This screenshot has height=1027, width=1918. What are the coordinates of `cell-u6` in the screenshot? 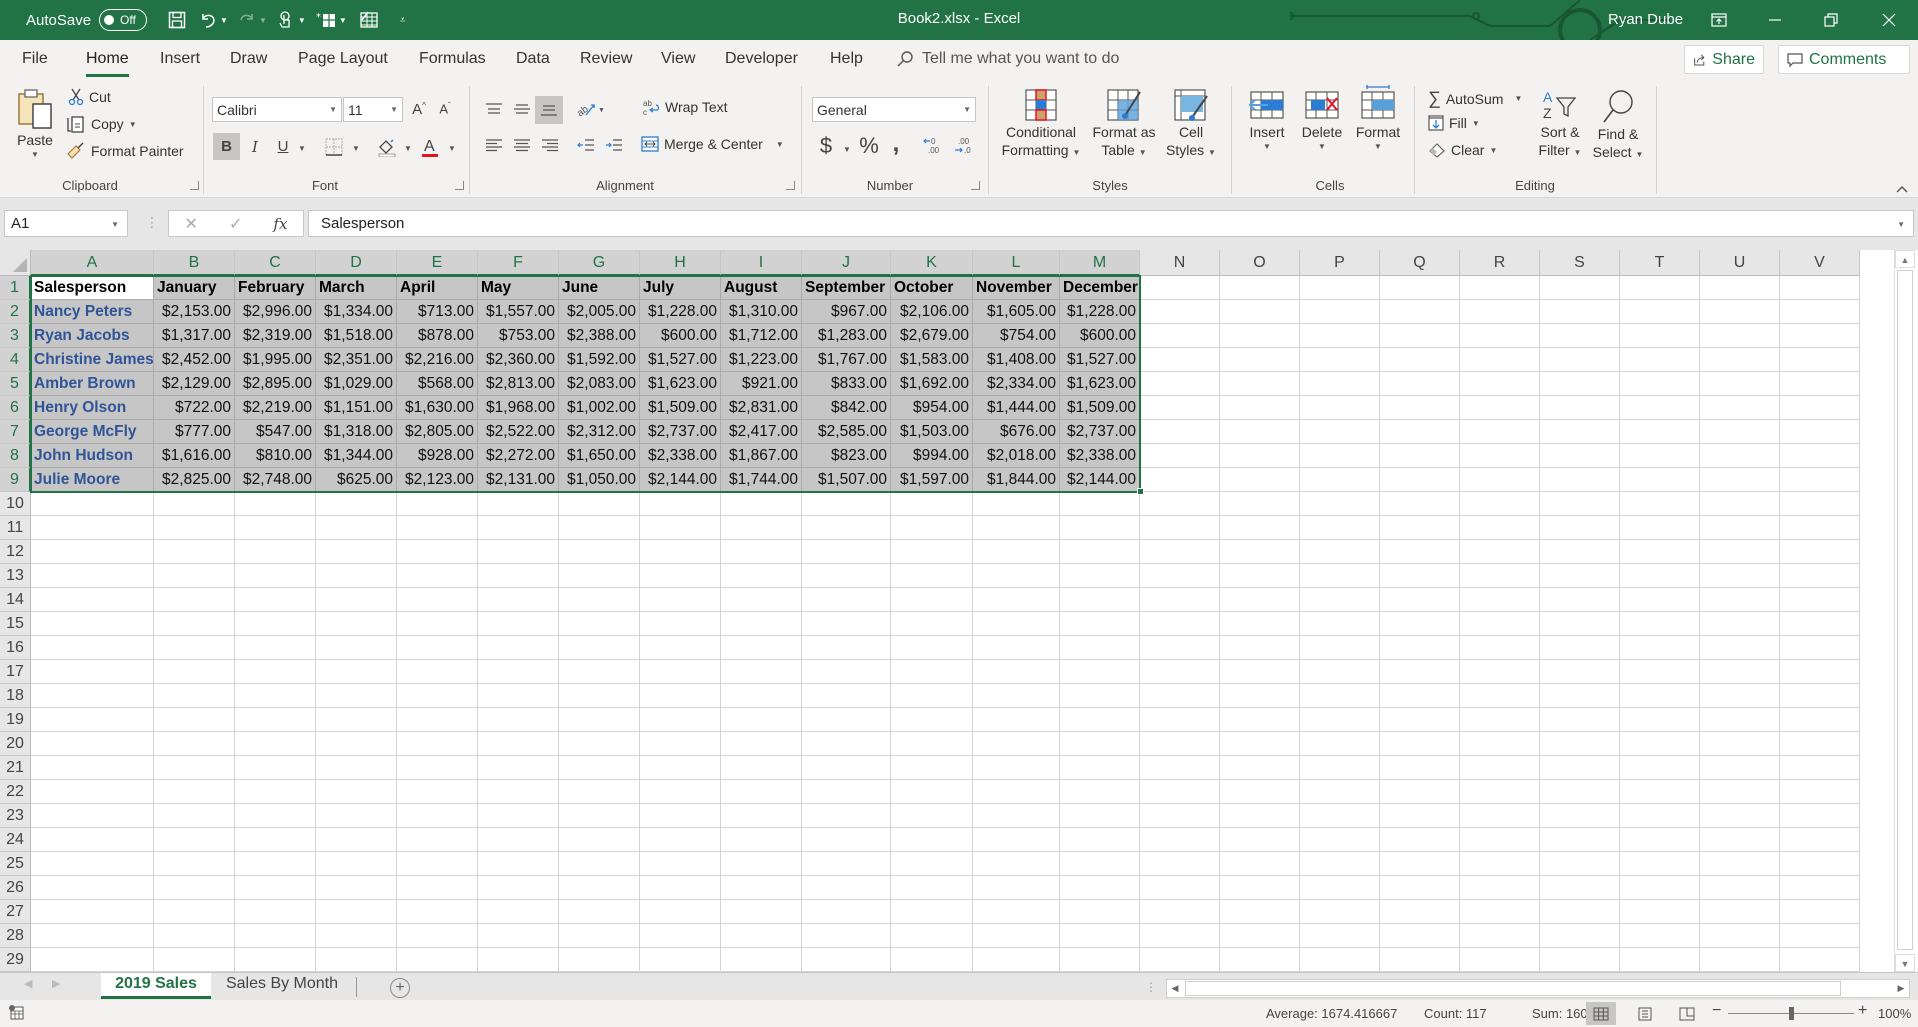 It's located at (1740, 408).